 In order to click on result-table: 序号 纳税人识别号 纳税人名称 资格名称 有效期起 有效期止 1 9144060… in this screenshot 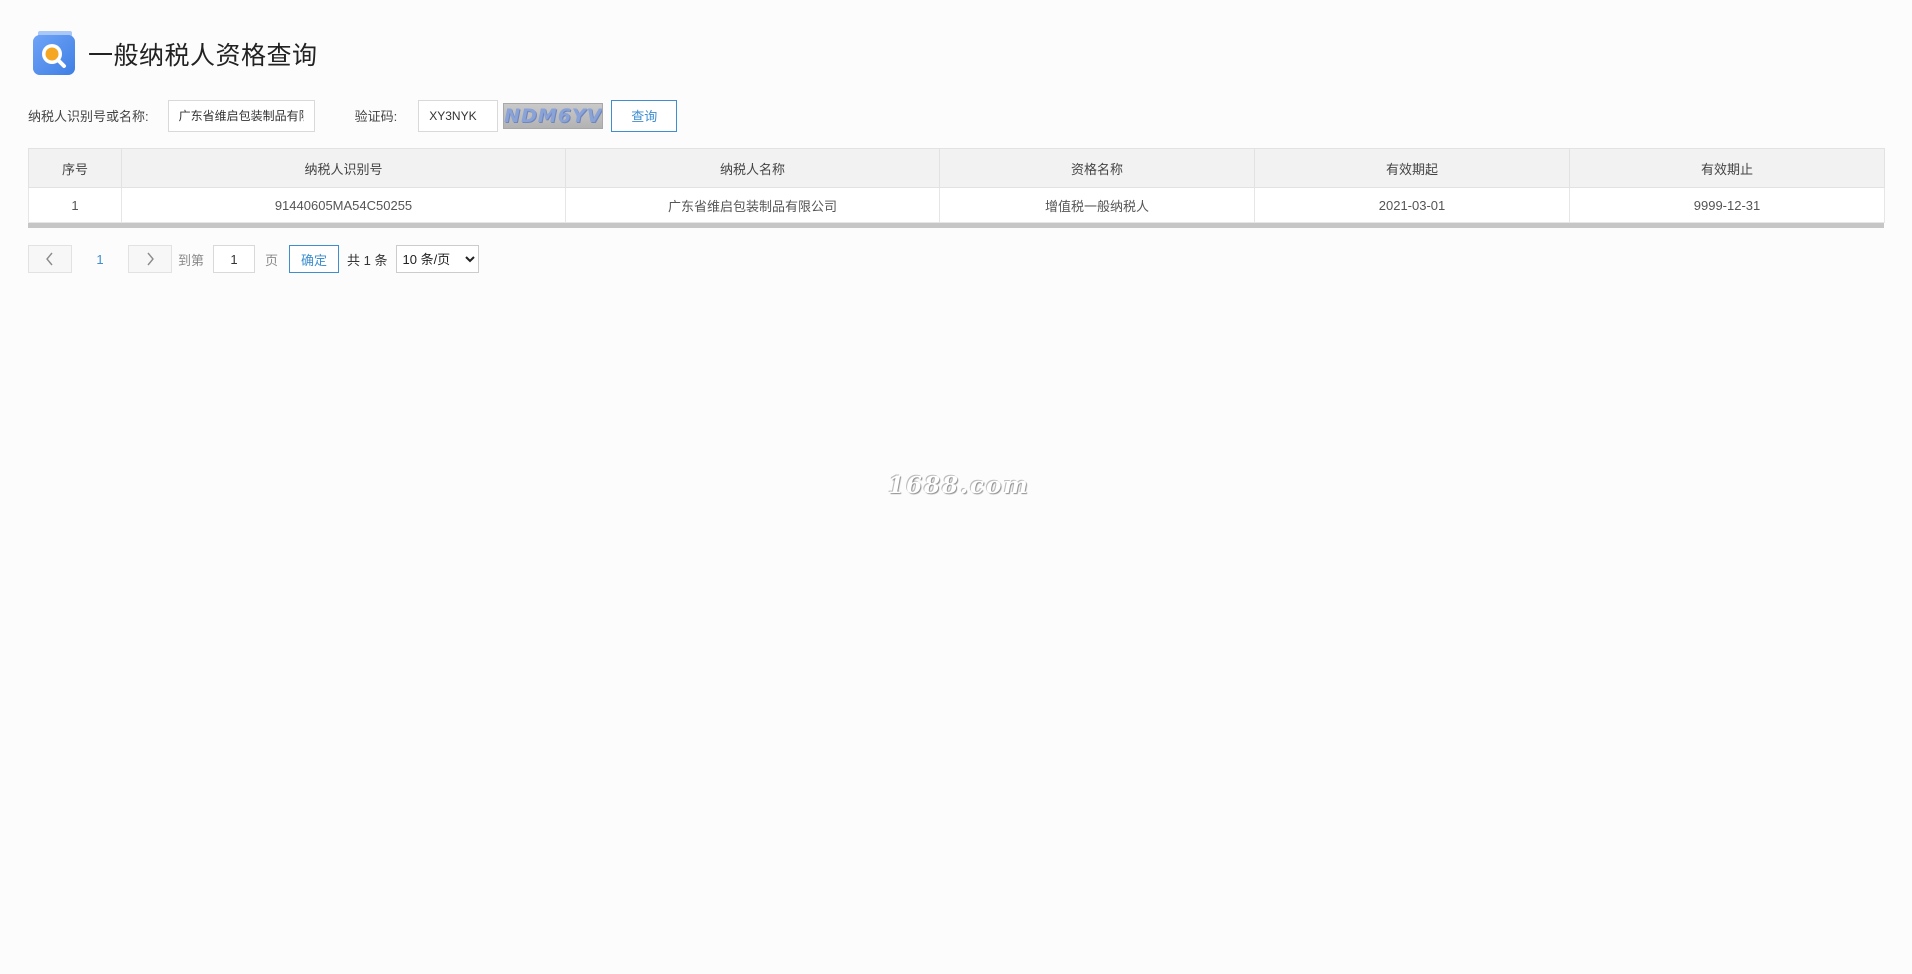, I will do `click(956, 185)`.